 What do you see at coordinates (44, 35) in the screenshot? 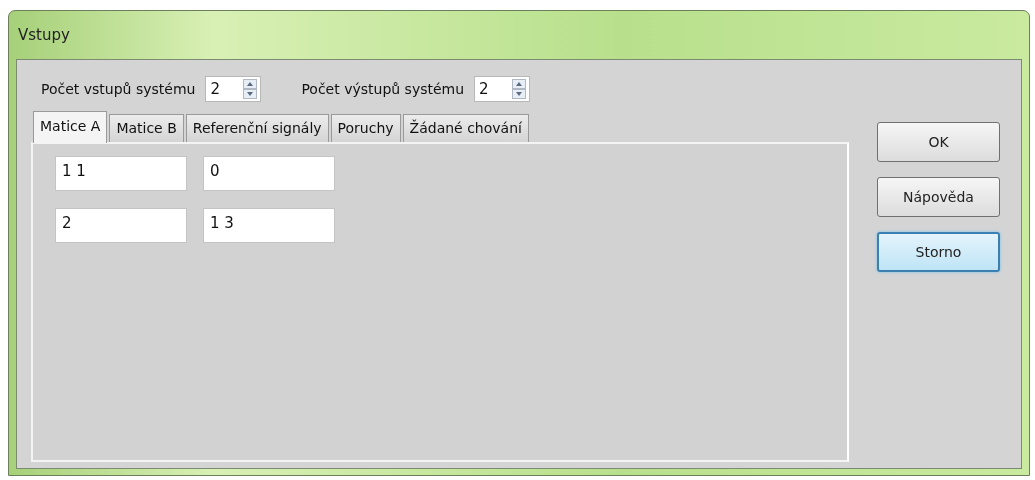
I see `window-title: Vstupy` at bounding box center [44, 35].